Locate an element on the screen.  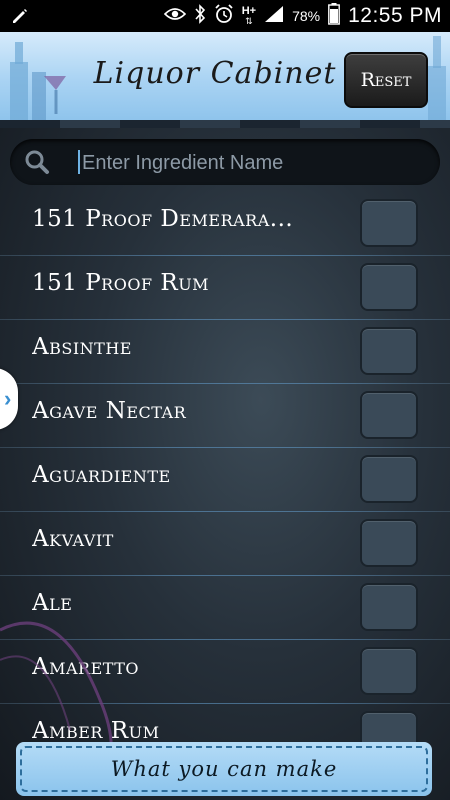
ingredient-label: Amaretto is located at coordinates (86, 667).